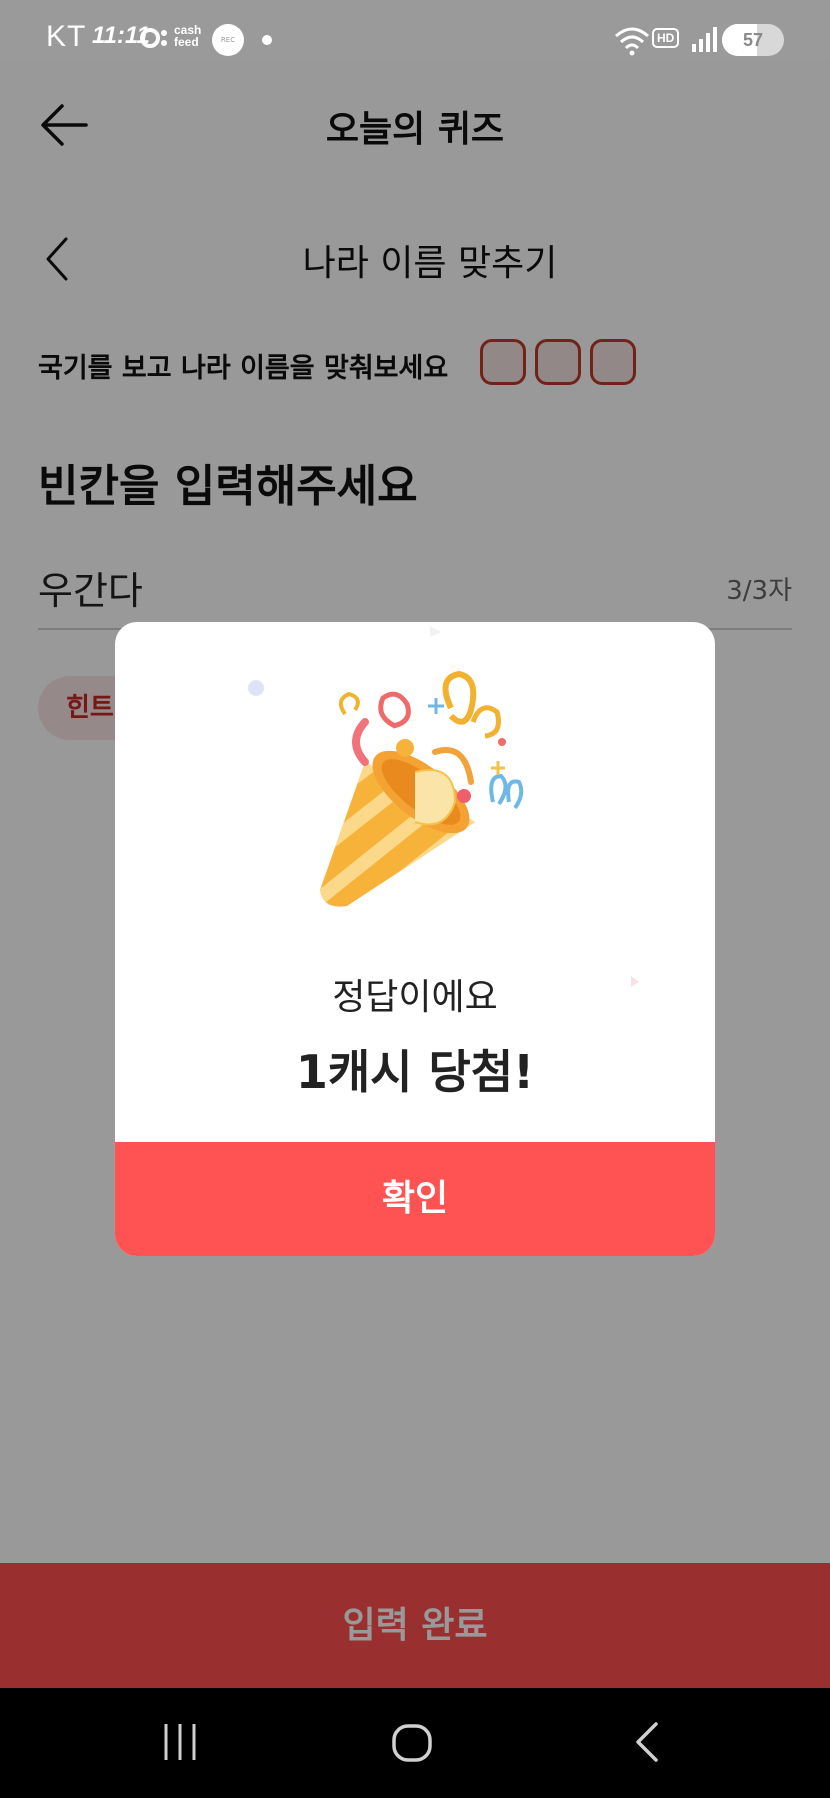 Image resolution: width=830 pixels, height=1798 pixels. I want to click on recents-icon, so click(180, 1742).